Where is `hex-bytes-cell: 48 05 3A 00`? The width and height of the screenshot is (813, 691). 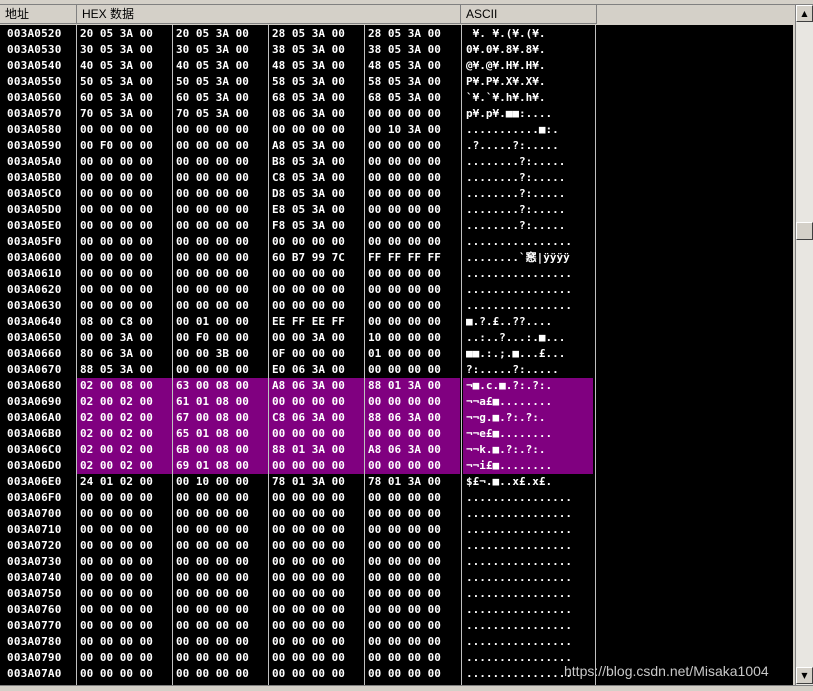 hex-bytes-cell: 48 05 3A 00 is located at coordinates (316, 66).